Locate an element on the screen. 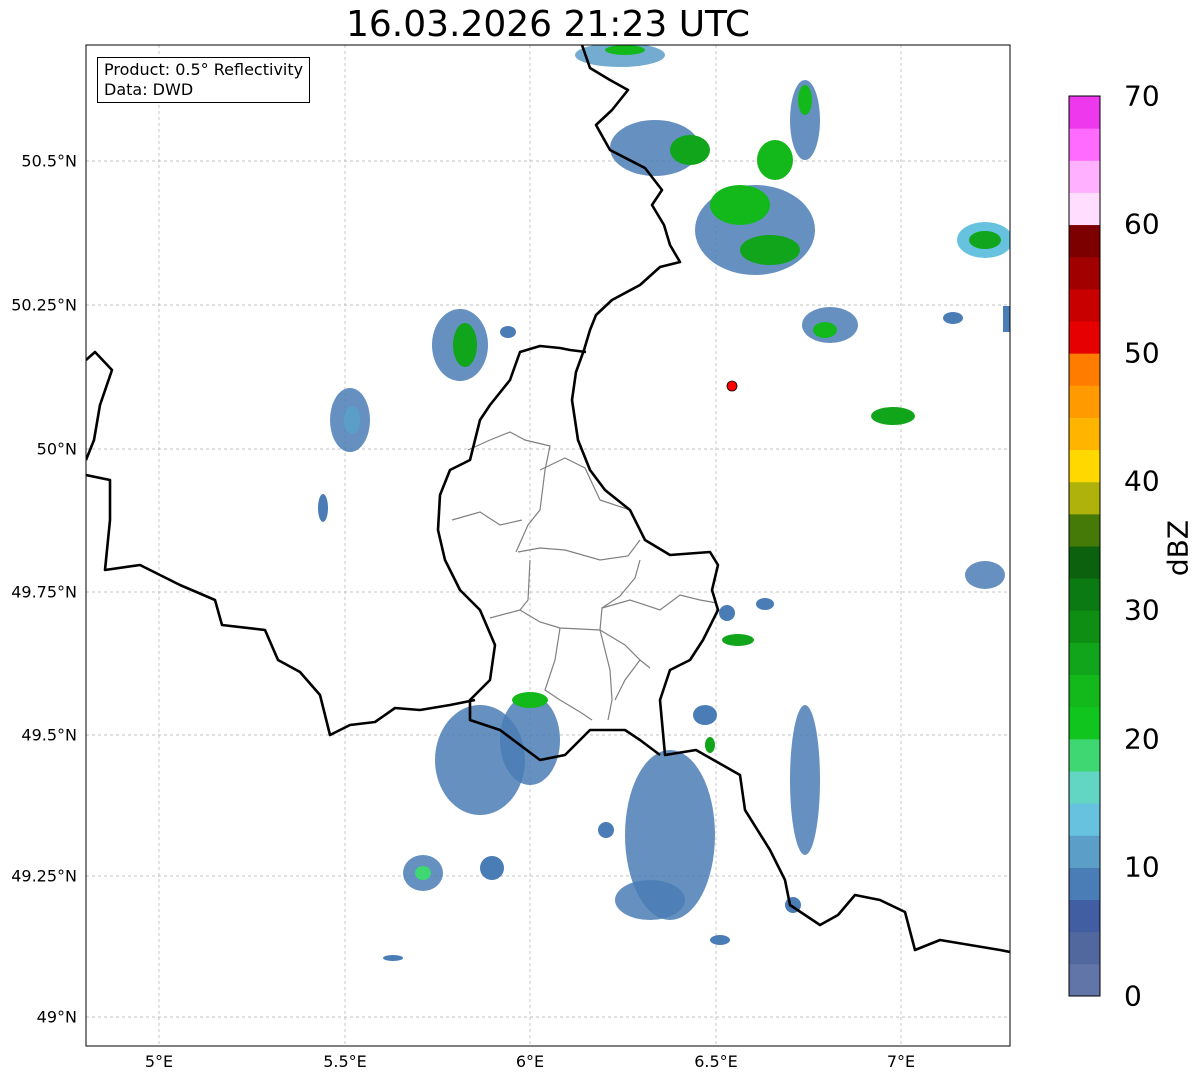  y-tick-label: 49°N is located at coordinates (56, 1017).